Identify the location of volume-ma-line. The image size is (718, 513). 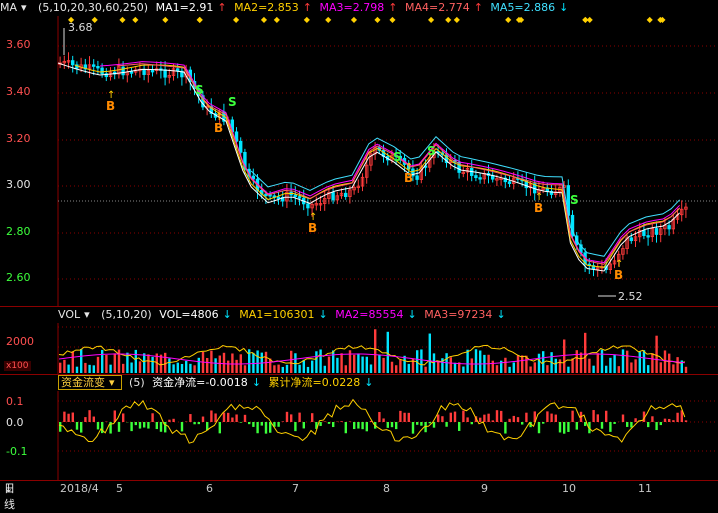
(372, 355).